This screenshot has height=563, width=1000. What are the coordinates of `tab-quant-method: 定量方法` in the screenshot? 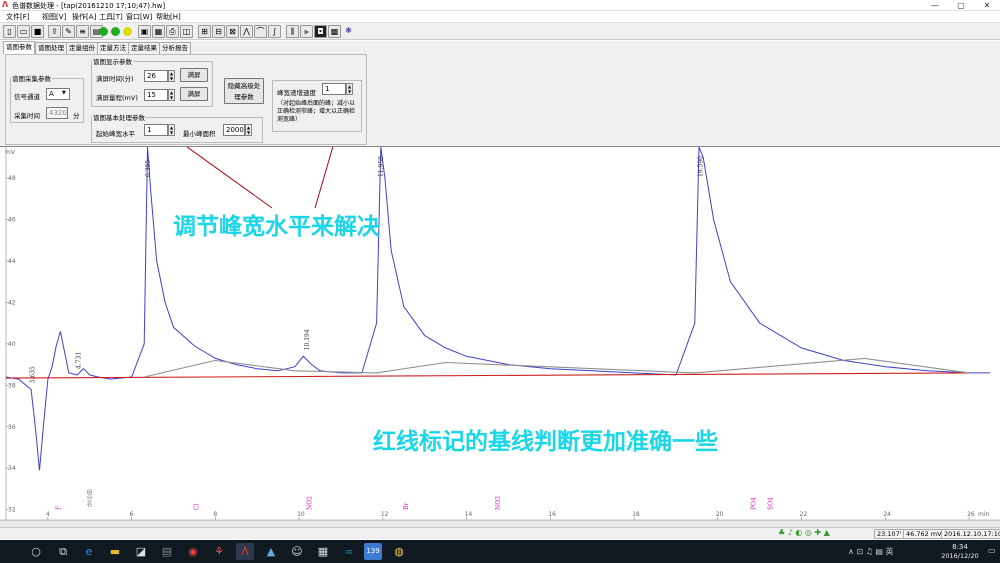 It's located at (113, 48).